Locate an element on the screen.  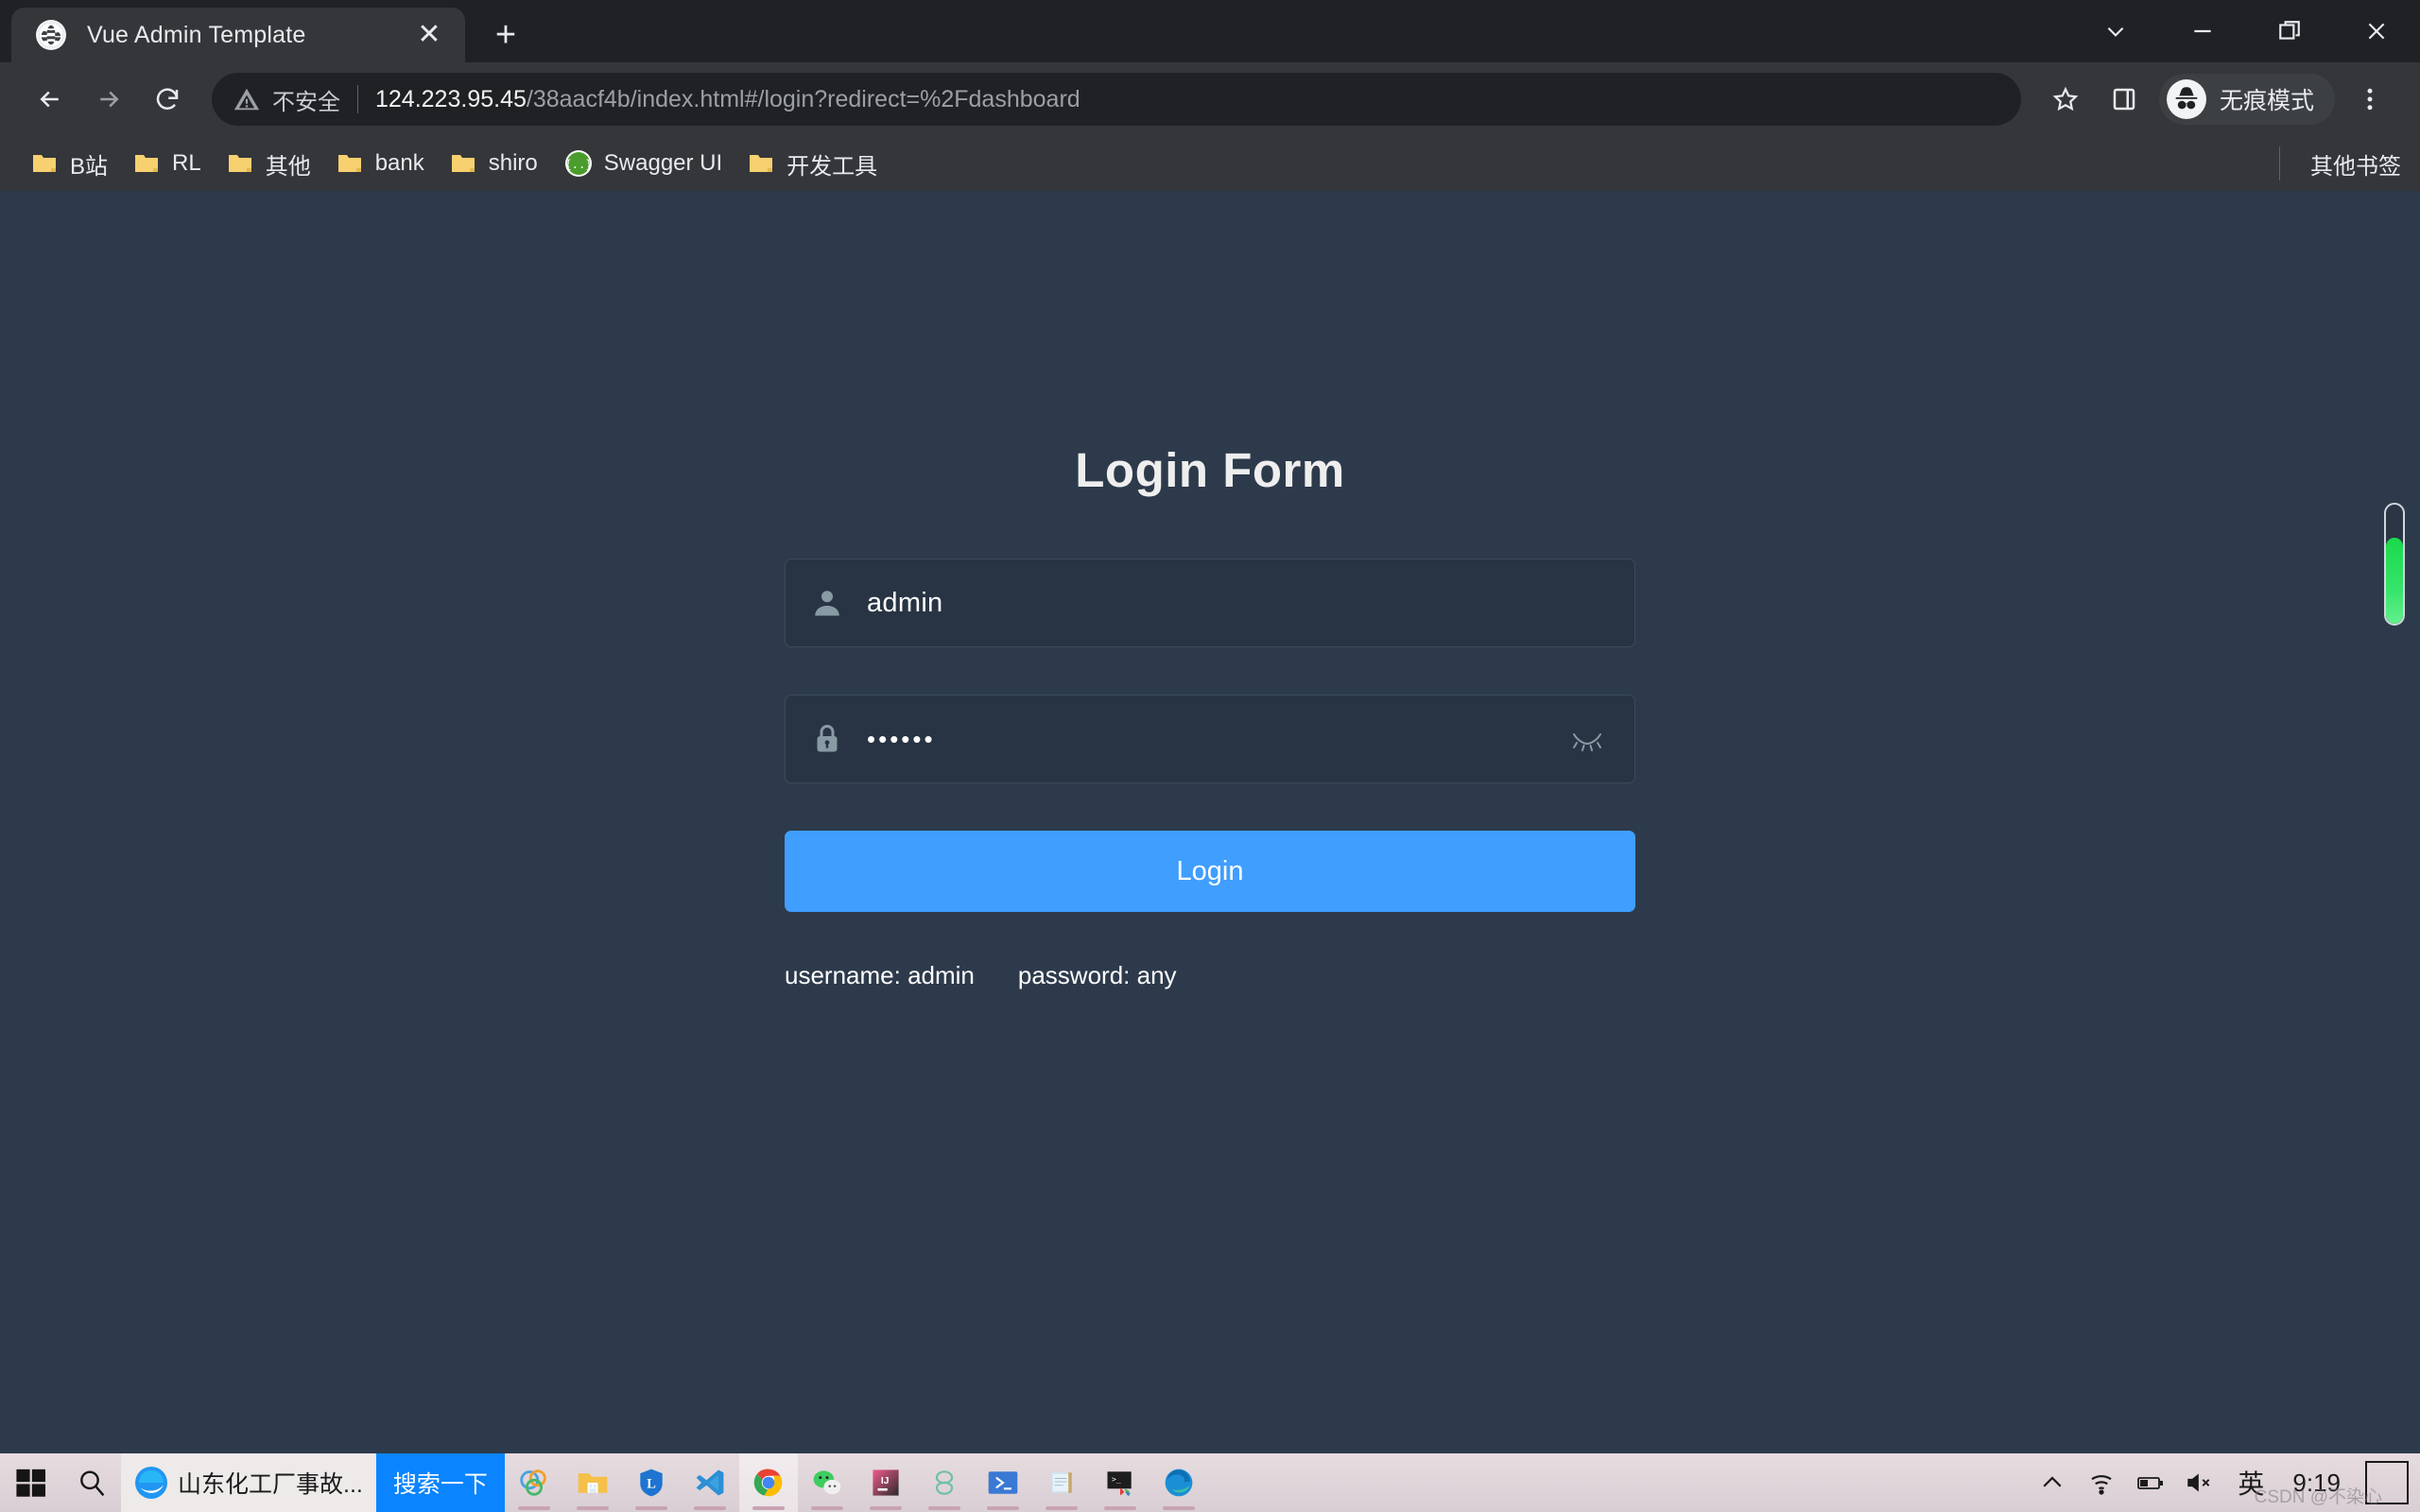
password-field: •••••• is located at coordinates (1210, 739).